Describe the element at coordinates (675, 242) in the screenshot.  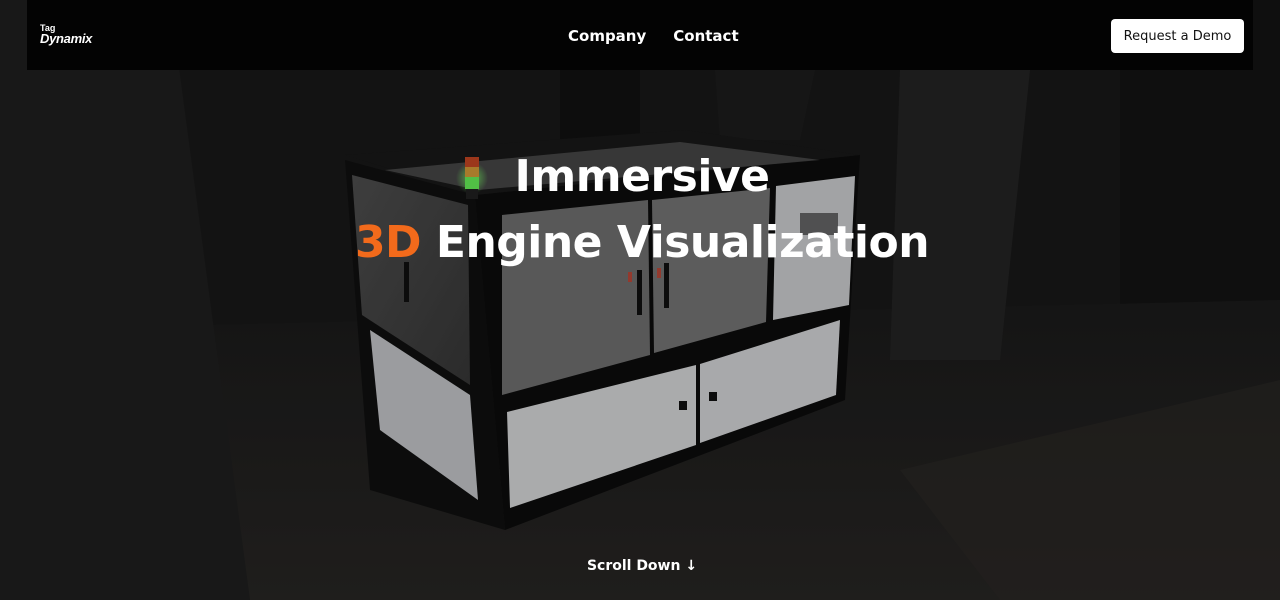
I see `hero-line-2-rest: Engine Visualization` at that location.